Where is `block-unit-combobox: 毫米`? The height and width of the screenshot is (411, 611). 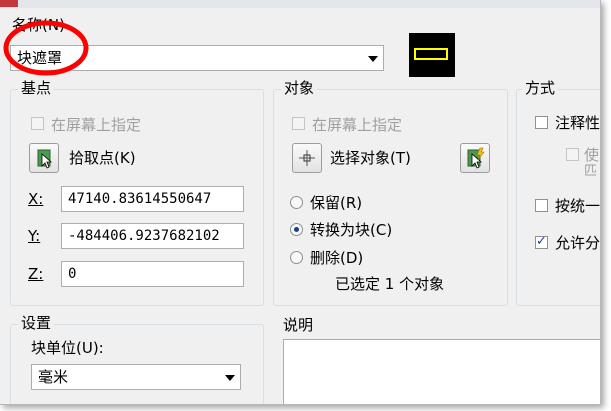 block-unit-combobox: 毫米 is located at coordinates (136, 377).